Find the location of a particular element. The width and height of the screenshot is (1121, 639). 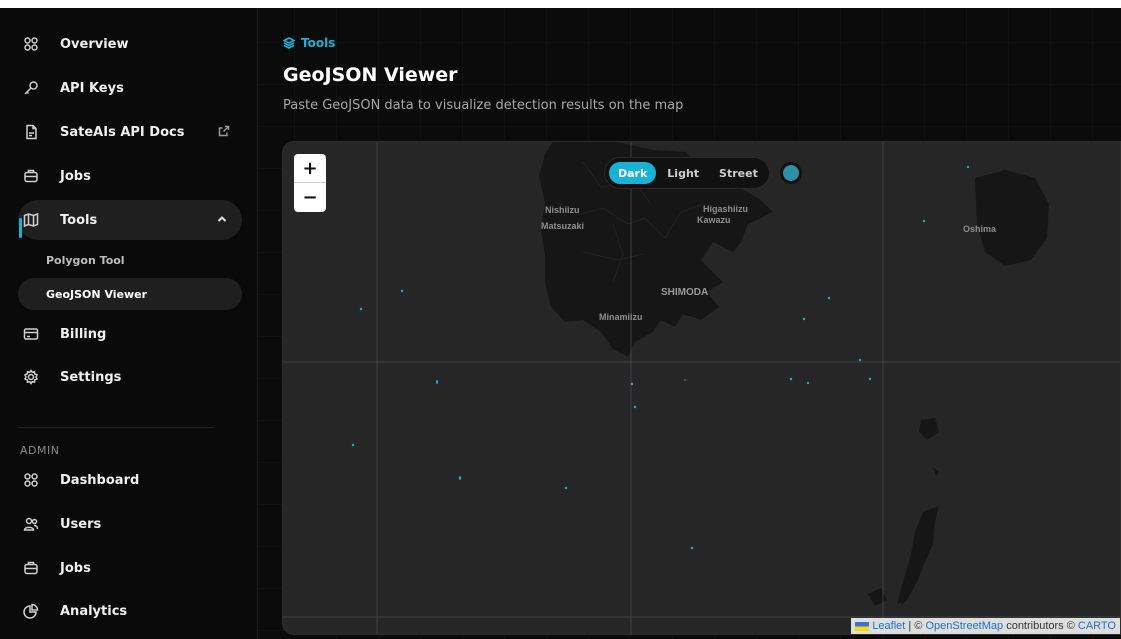

external-link-icon is located at coordinates (224, 133).